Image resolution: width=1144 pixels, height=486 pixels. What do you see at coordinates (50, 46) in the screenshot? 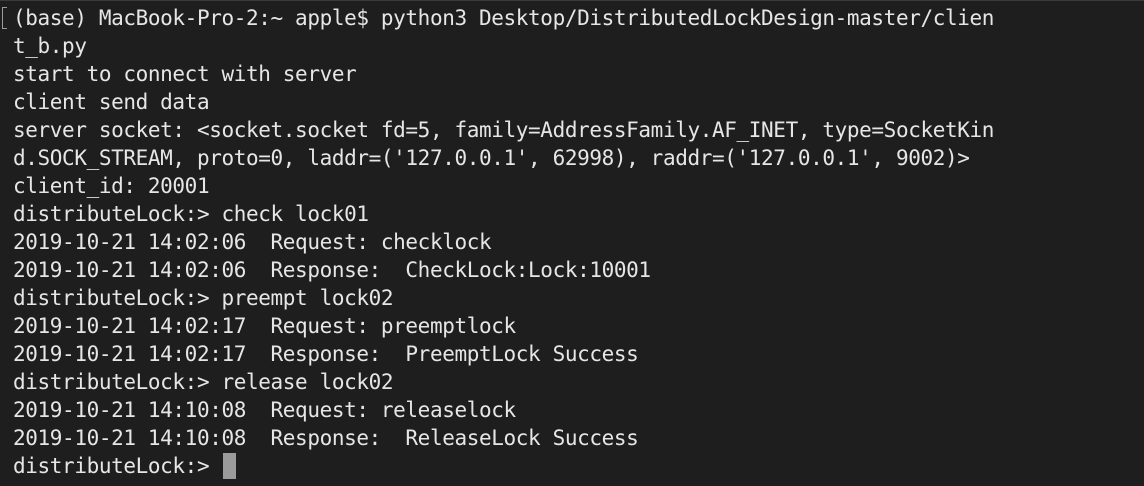
I see `output-line: t_b.py` at bounding box center [50, 46].